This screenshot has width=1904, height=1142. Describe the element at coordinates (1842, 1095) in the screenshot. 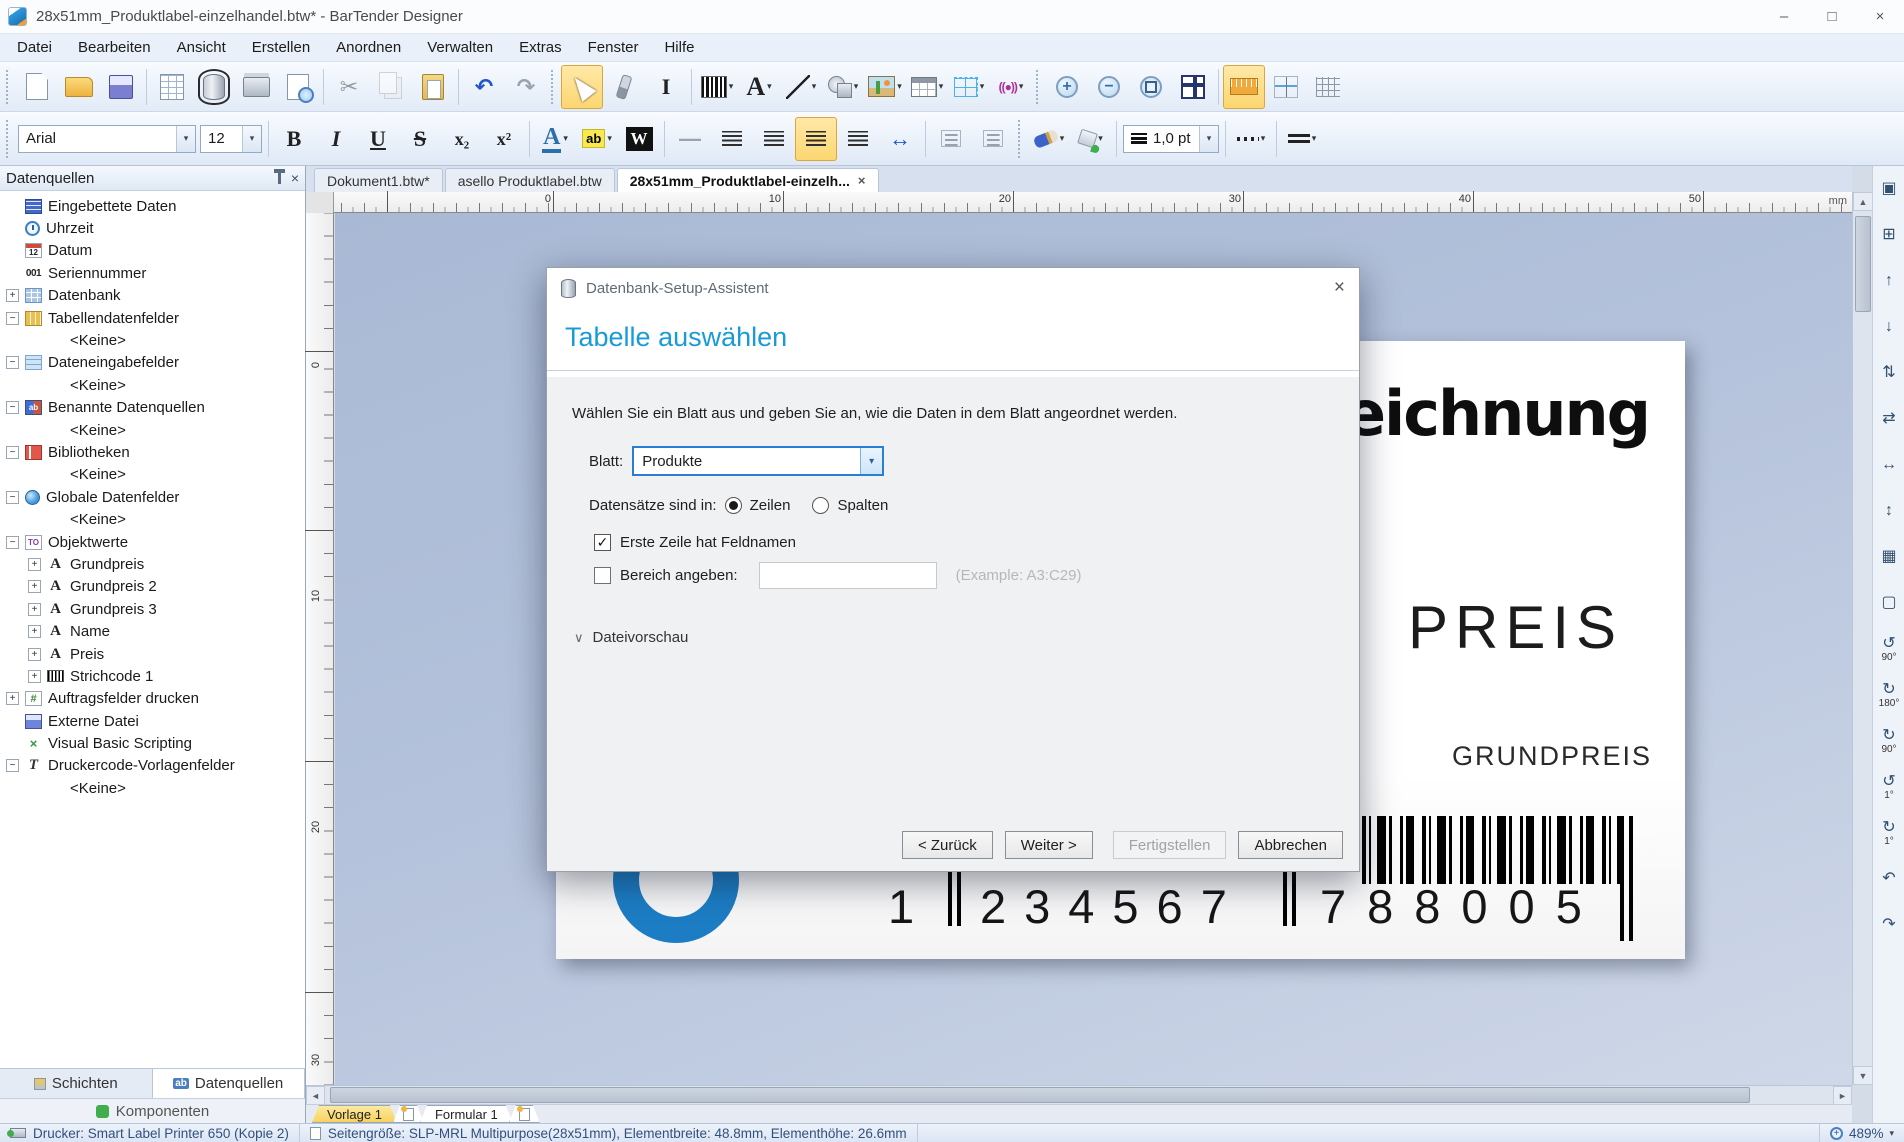

I see `scroll-right-icon: ►` at that location.